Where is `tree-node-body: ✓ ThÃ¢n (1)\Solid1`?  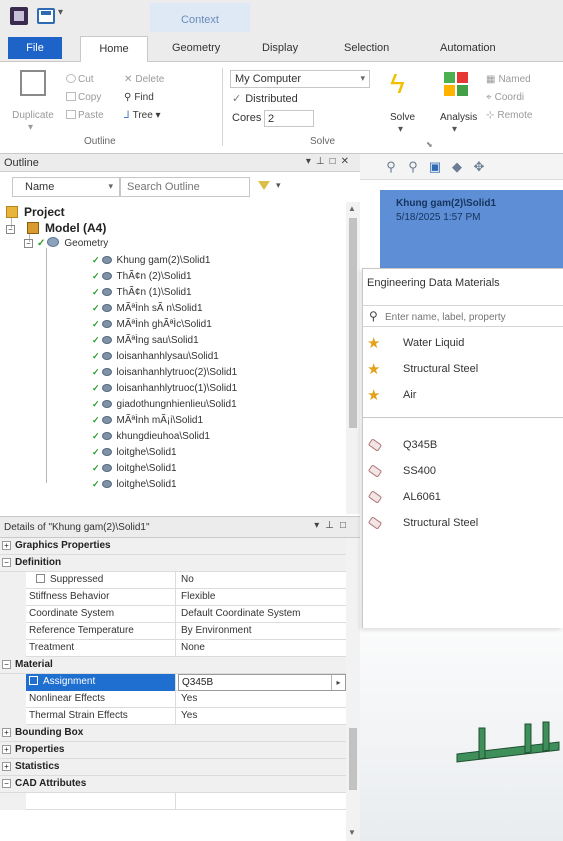
tree-node-body: ✓ ThÃ¢n (1)\Solid1 is located at coordinates (142, 292).